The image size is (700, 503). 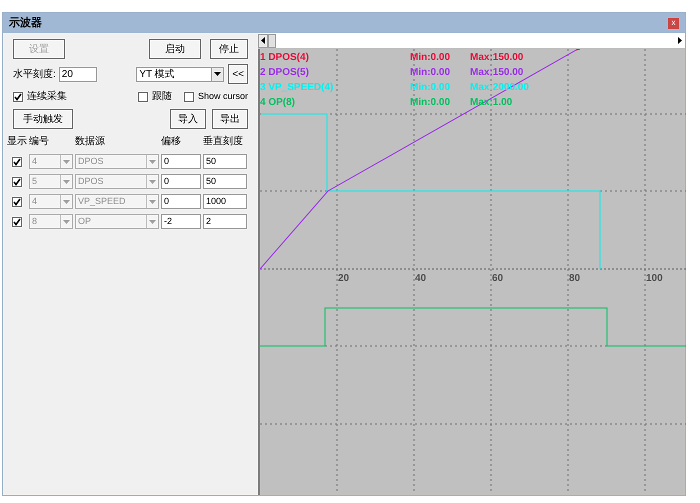 What do you see at coordinates (344, 279) in the screenshot?
I see `axis-label: 20` at bounding box center [344, 279].